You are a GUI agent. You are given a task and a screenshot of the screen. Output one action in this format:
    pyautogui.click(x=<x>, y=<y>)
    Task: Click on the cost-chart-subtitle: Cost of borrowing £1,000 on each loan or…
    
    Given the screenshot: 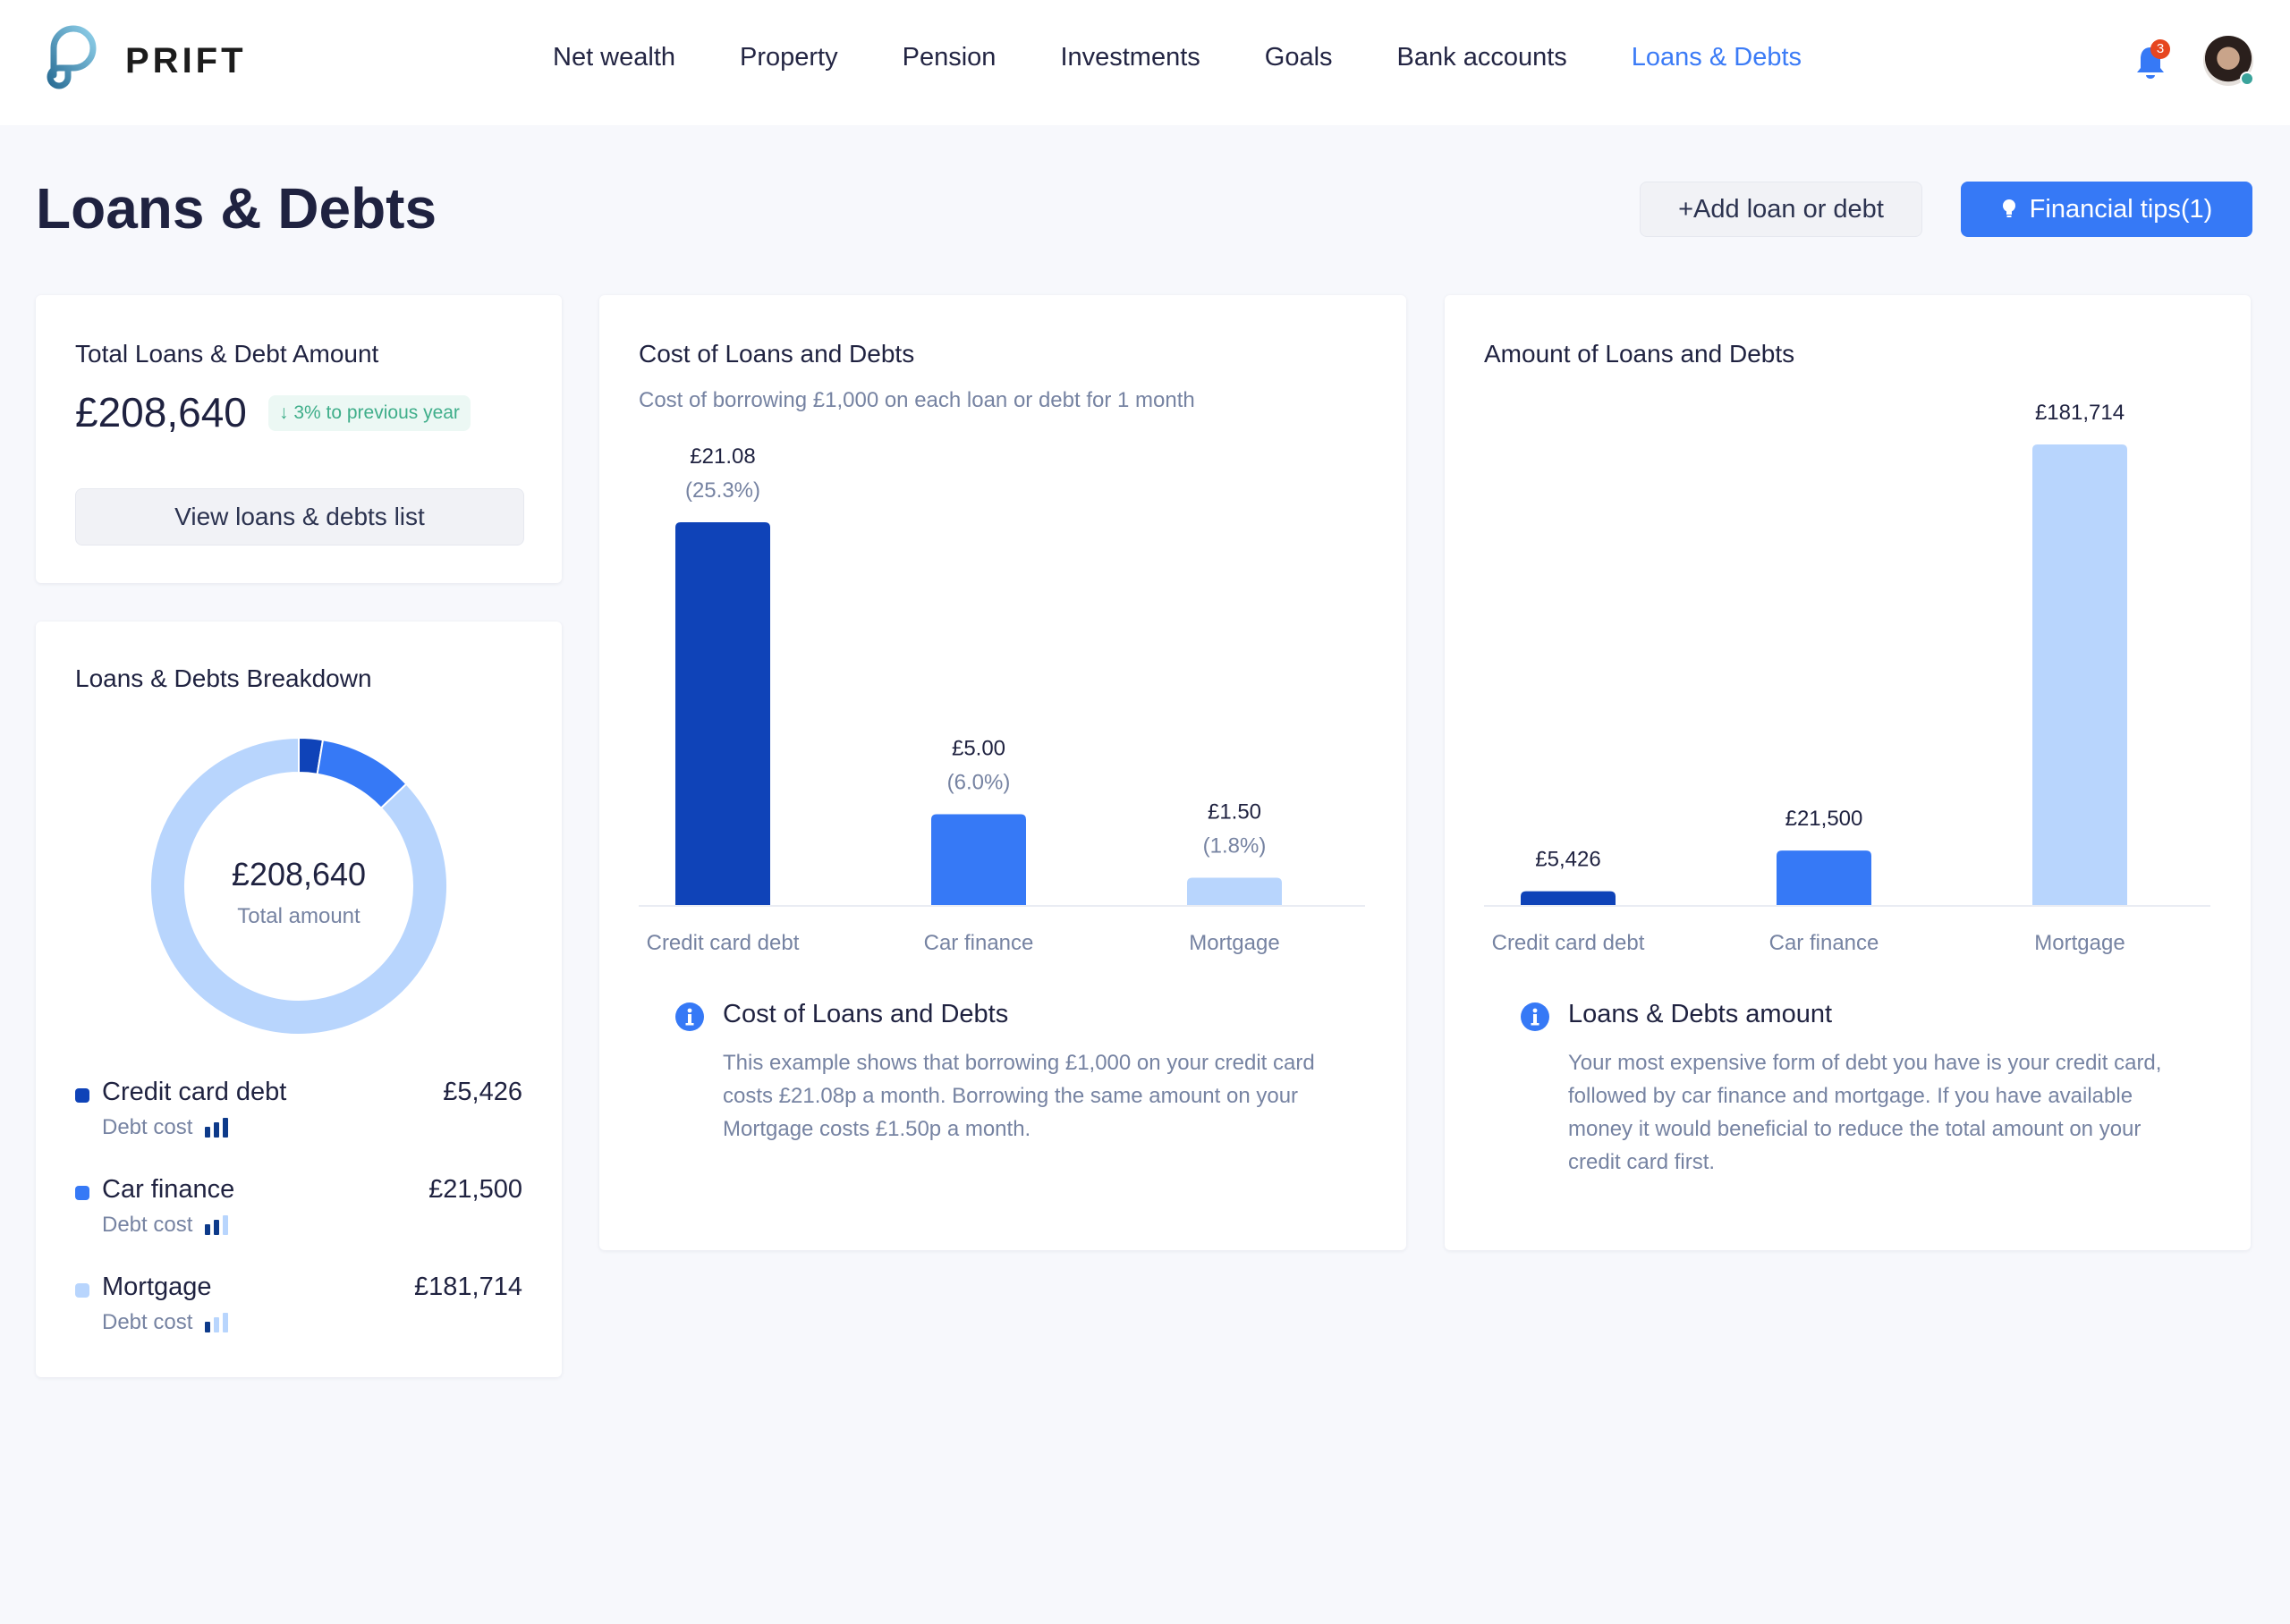 What is the action you would take?
    pyautogui.click(x=917, y=400)
    